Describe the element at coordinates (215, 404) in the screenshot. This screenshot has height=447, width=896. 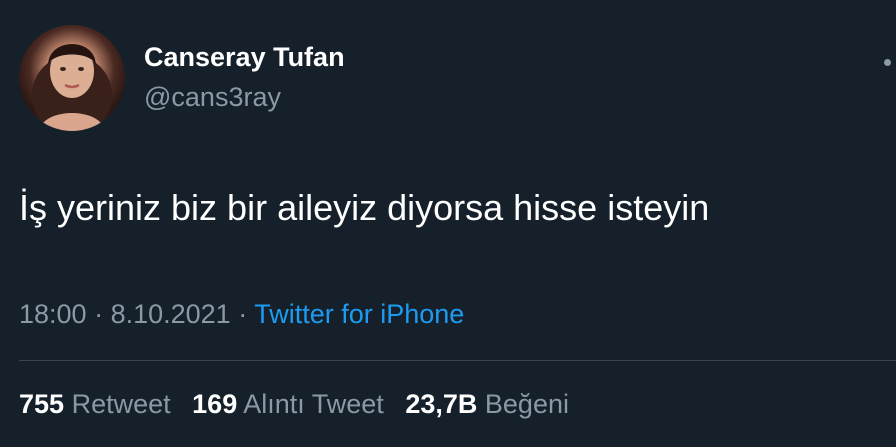
I see `quote-count: 169` at that location.